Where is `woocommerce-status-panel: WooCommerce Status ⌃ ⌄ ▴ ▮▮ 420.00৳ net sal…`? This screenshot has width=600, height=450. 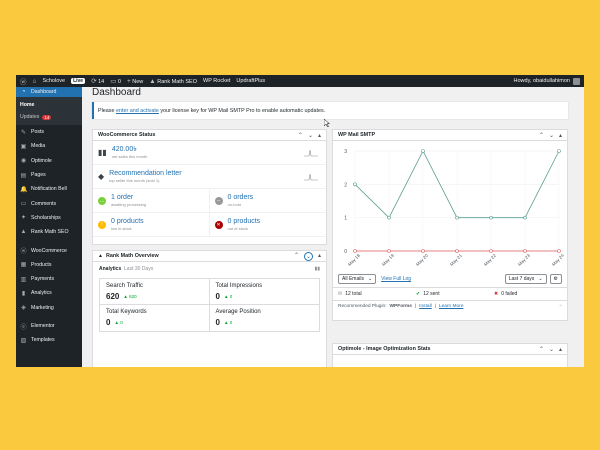
woocommerce-status-panel: WooCommerce Status ⌃ ⌄ ▴ ▮▮ 420.00৳ net sal… is located at coordinates (209, 187).